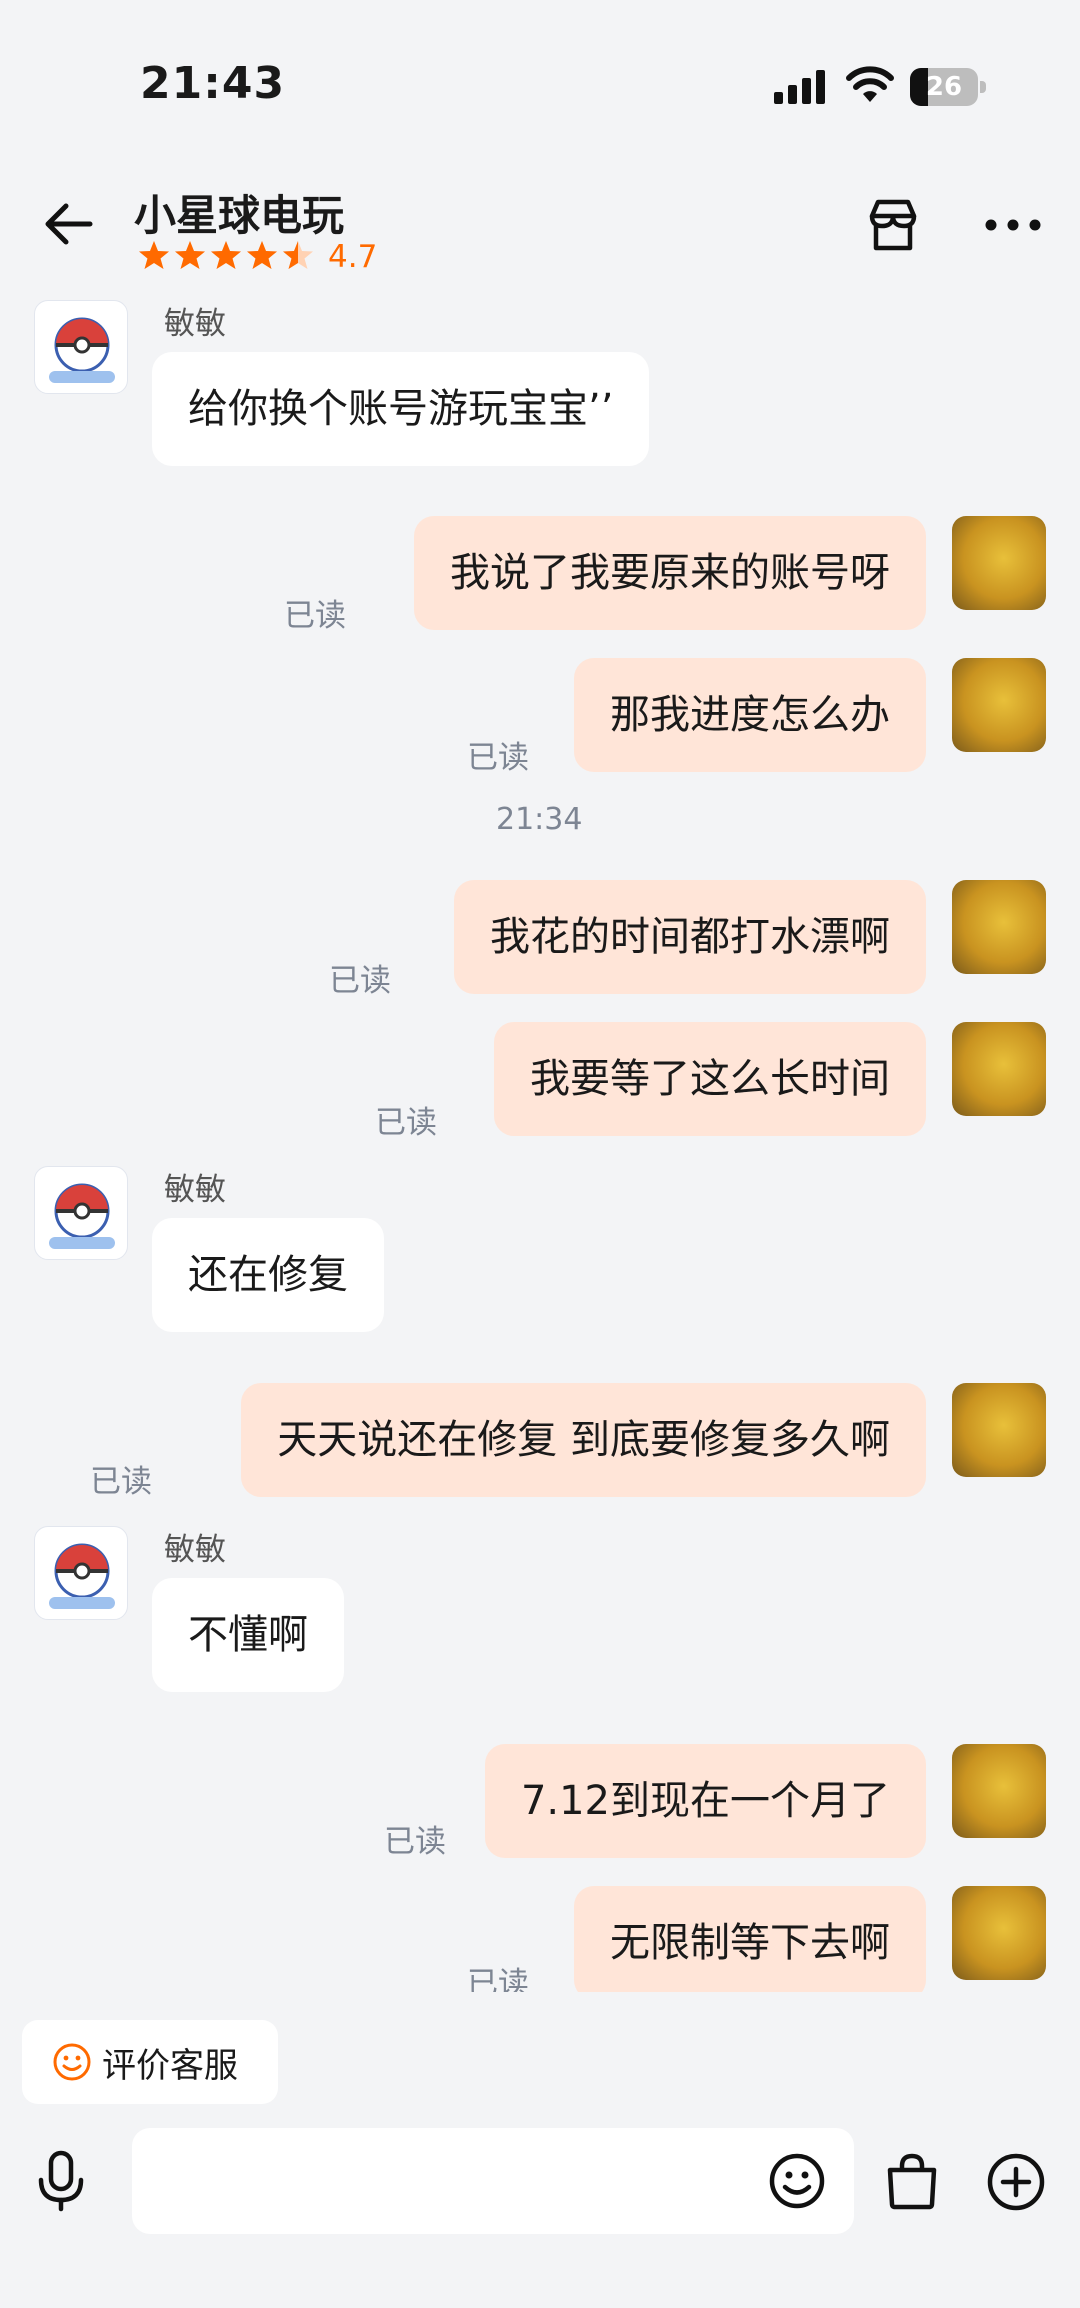 The width and height of the screenshot is (1080, 2308). Describe the element at coordinates (493, 2181) in the screenshot. I see `message-input` at that location.